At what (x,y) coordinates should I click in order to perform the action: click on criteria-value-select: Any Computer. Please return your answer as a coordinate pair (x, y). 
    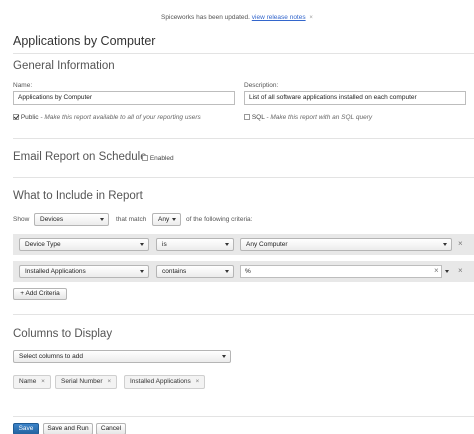
    Looking at the image, I should click on (346, 244).